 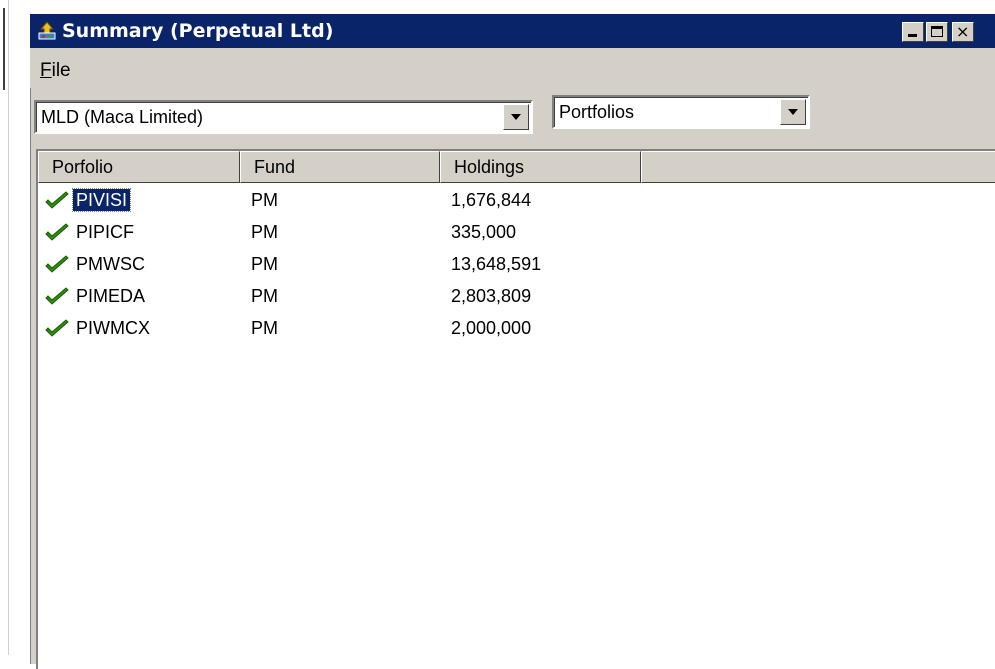 I want to click on table-row: PIMEDA PM 2,803,809, so click(x=516, y=297).